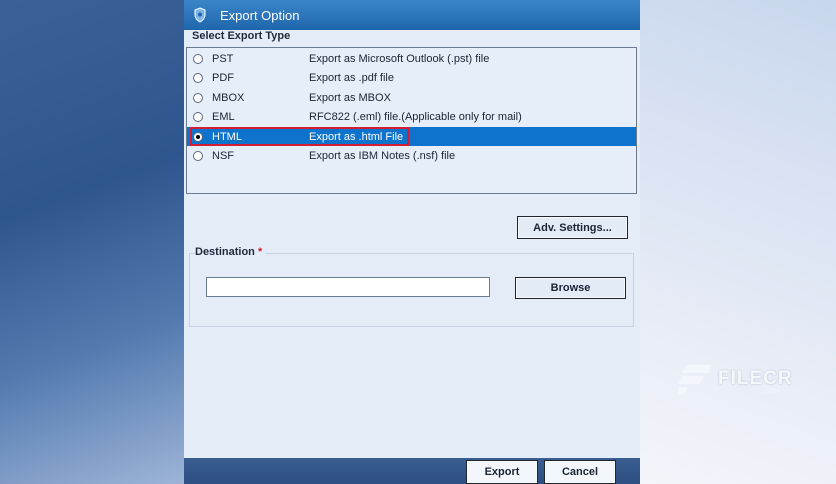  I want to click on radio-button-checked, so click(198, 136).